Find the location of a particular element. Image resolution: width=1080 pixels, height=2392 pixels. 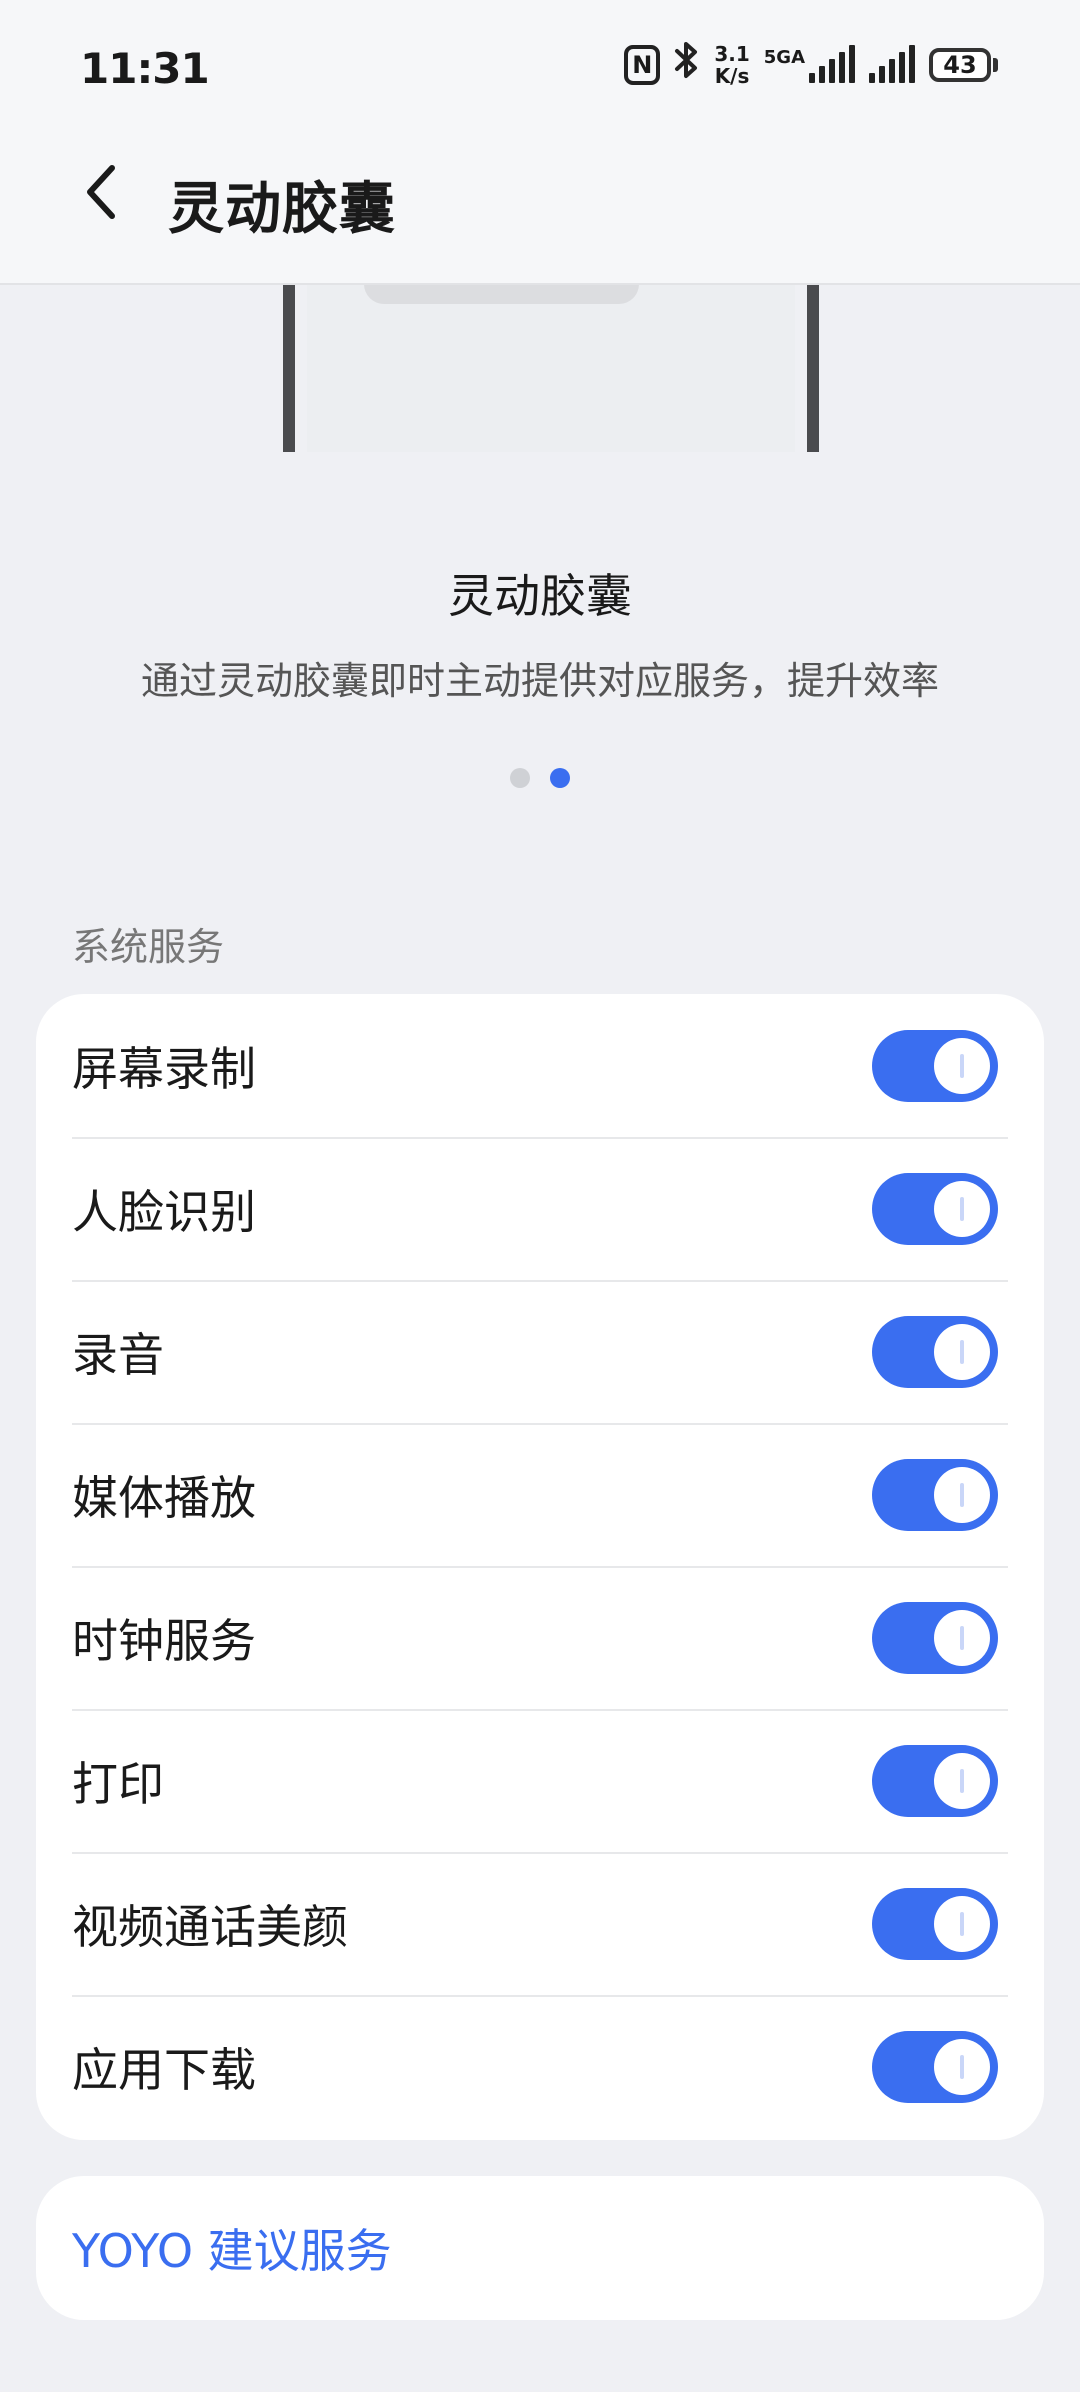

setting-label: 应用下载 is located at coordinates (164, 2069).